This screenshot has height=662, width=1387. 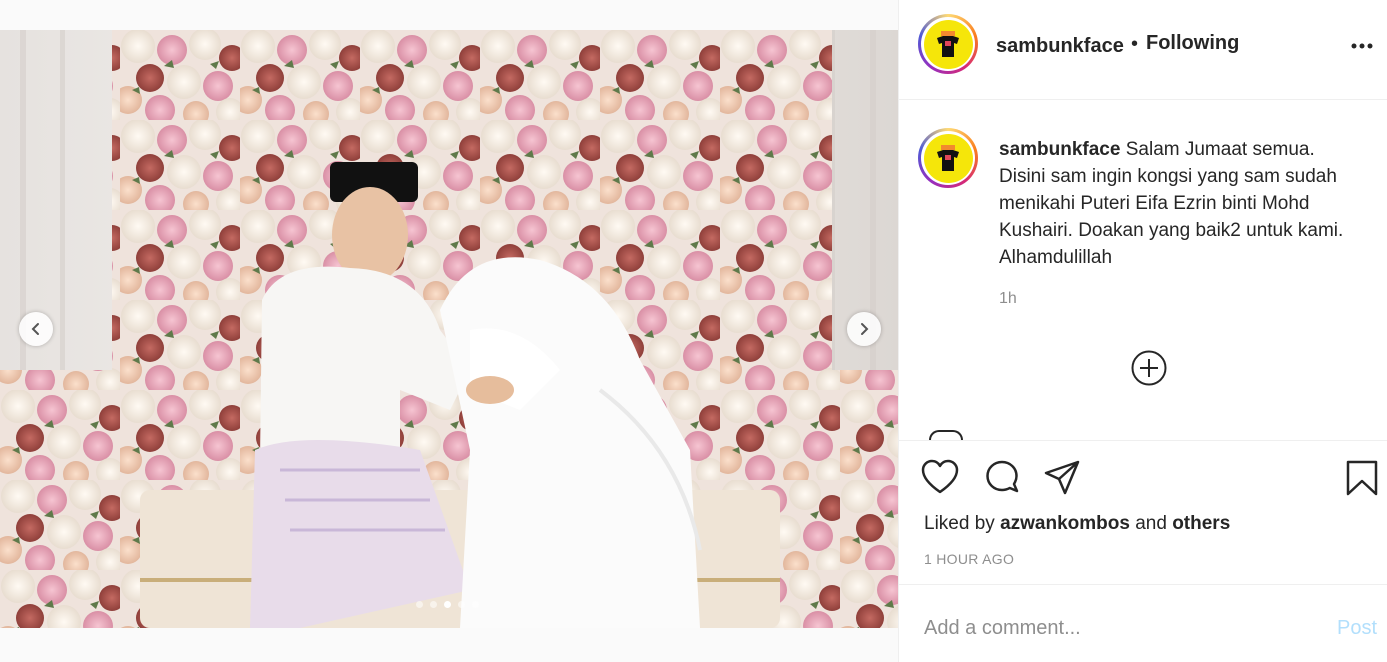 I want to click on send-icon, so click(x=1062, y=477).